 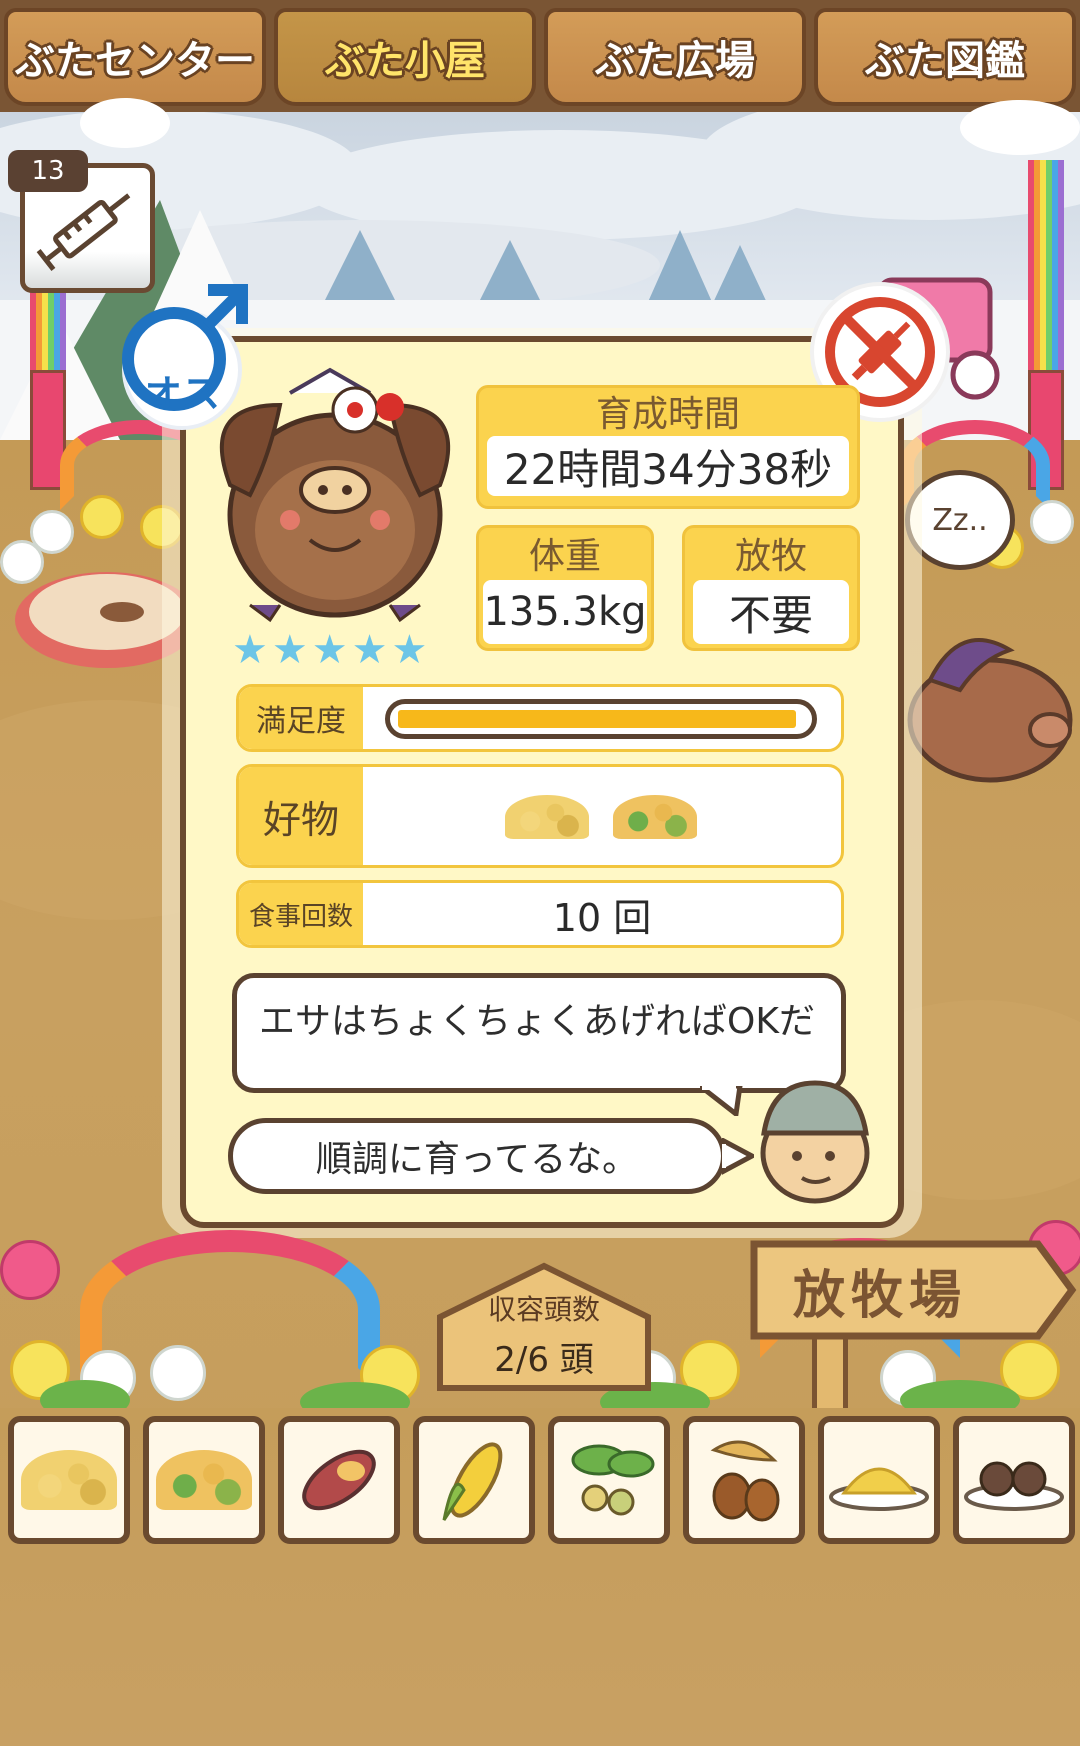 I want to click on meatballs-icon, so click(x=1014, y=1486).